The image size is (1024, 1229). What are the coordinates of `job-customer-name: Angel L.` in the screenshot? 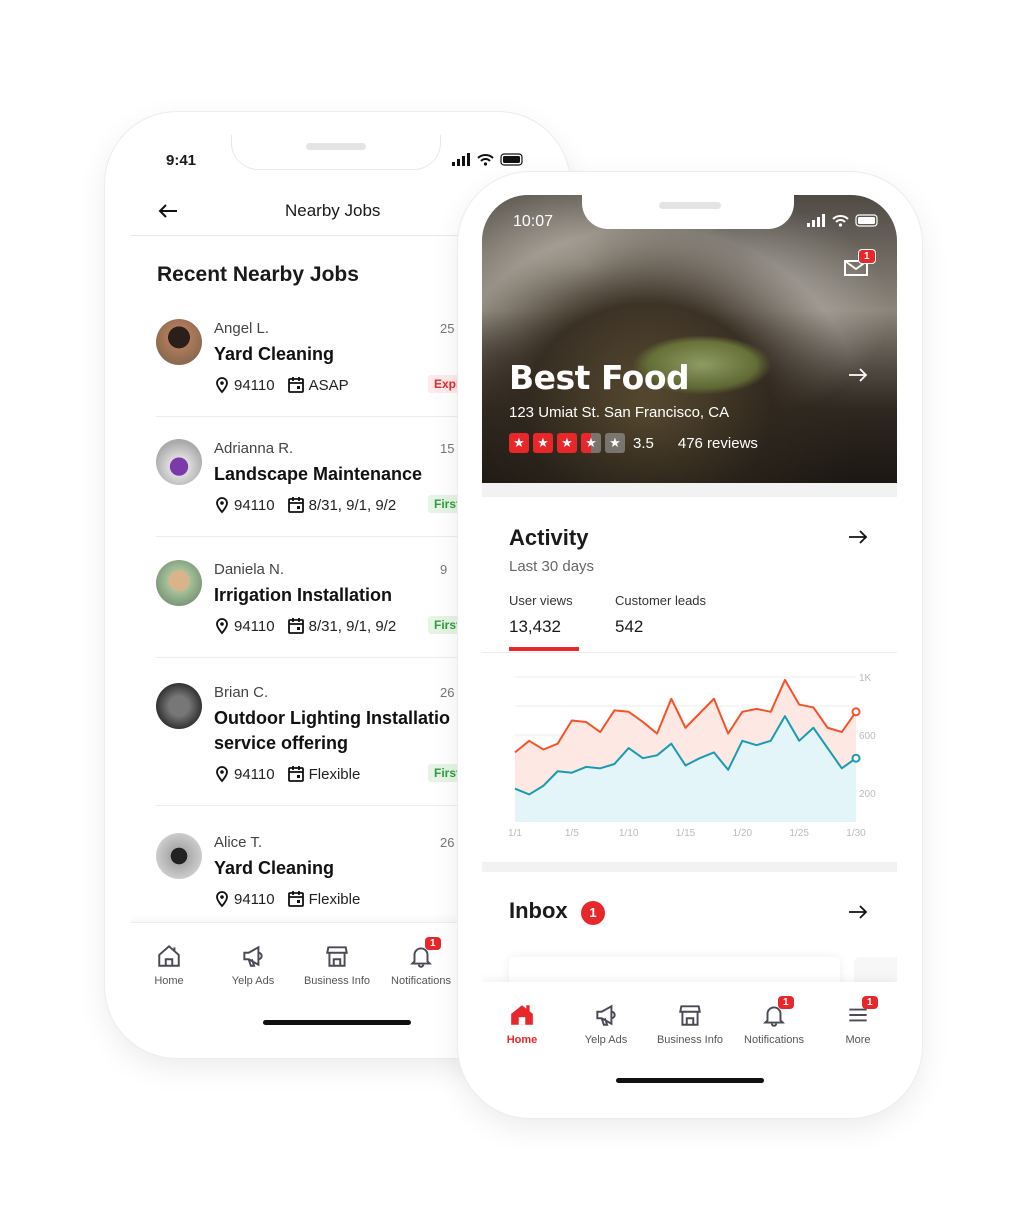 It's located at (242, 328).